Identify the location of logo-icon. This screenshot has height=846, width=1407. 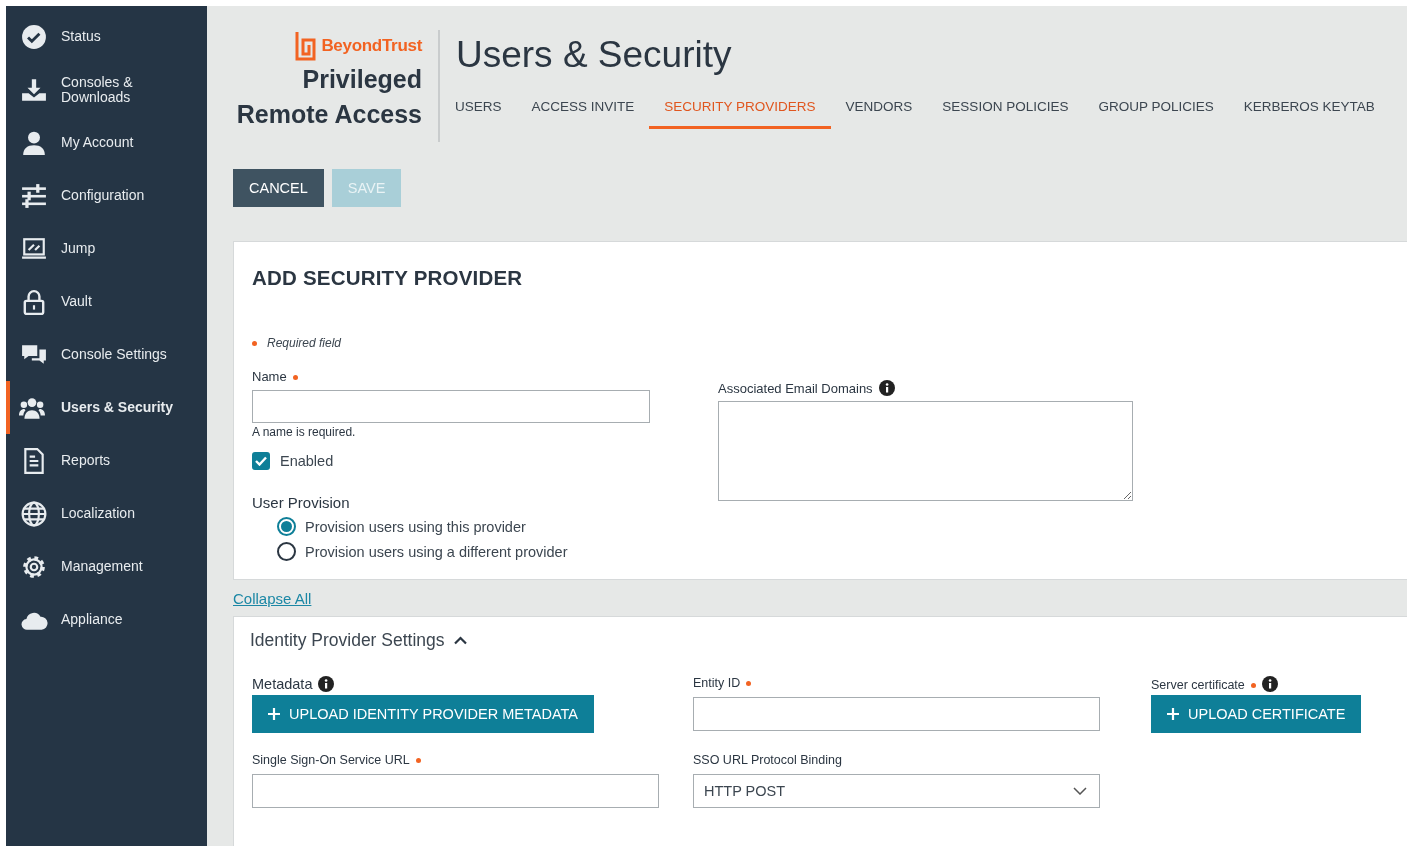
(305, 46).